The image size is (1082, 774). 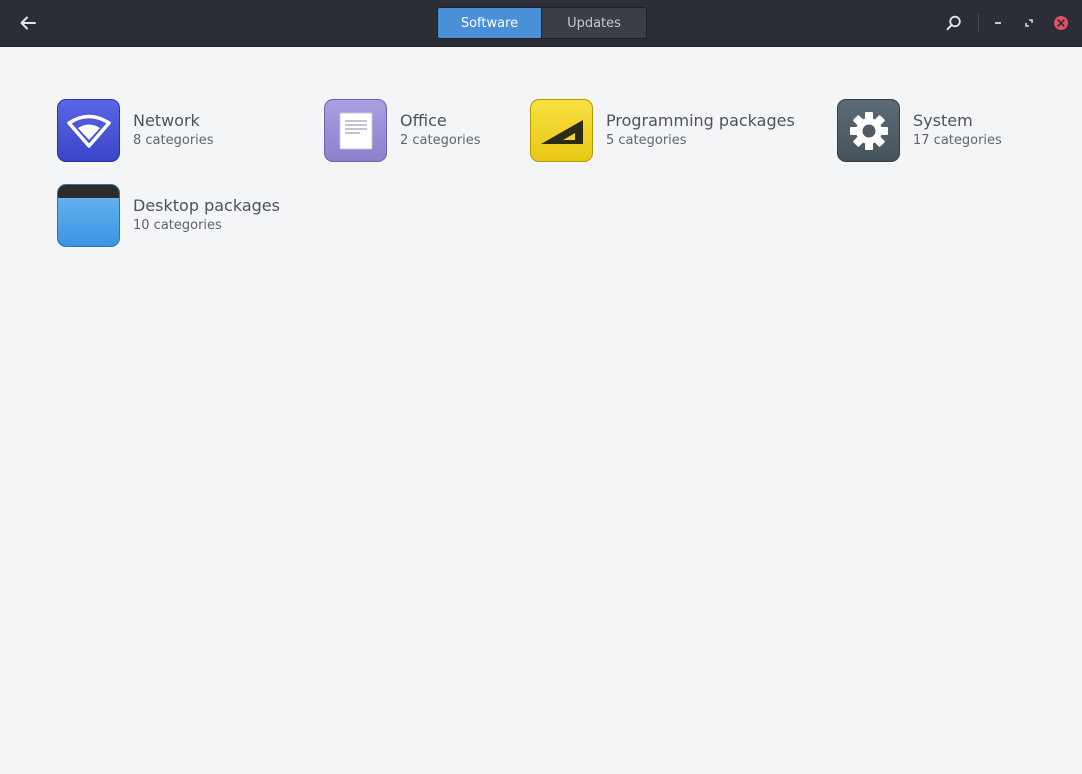 I want to click on minimize-icon, so click(x=998, y=23).